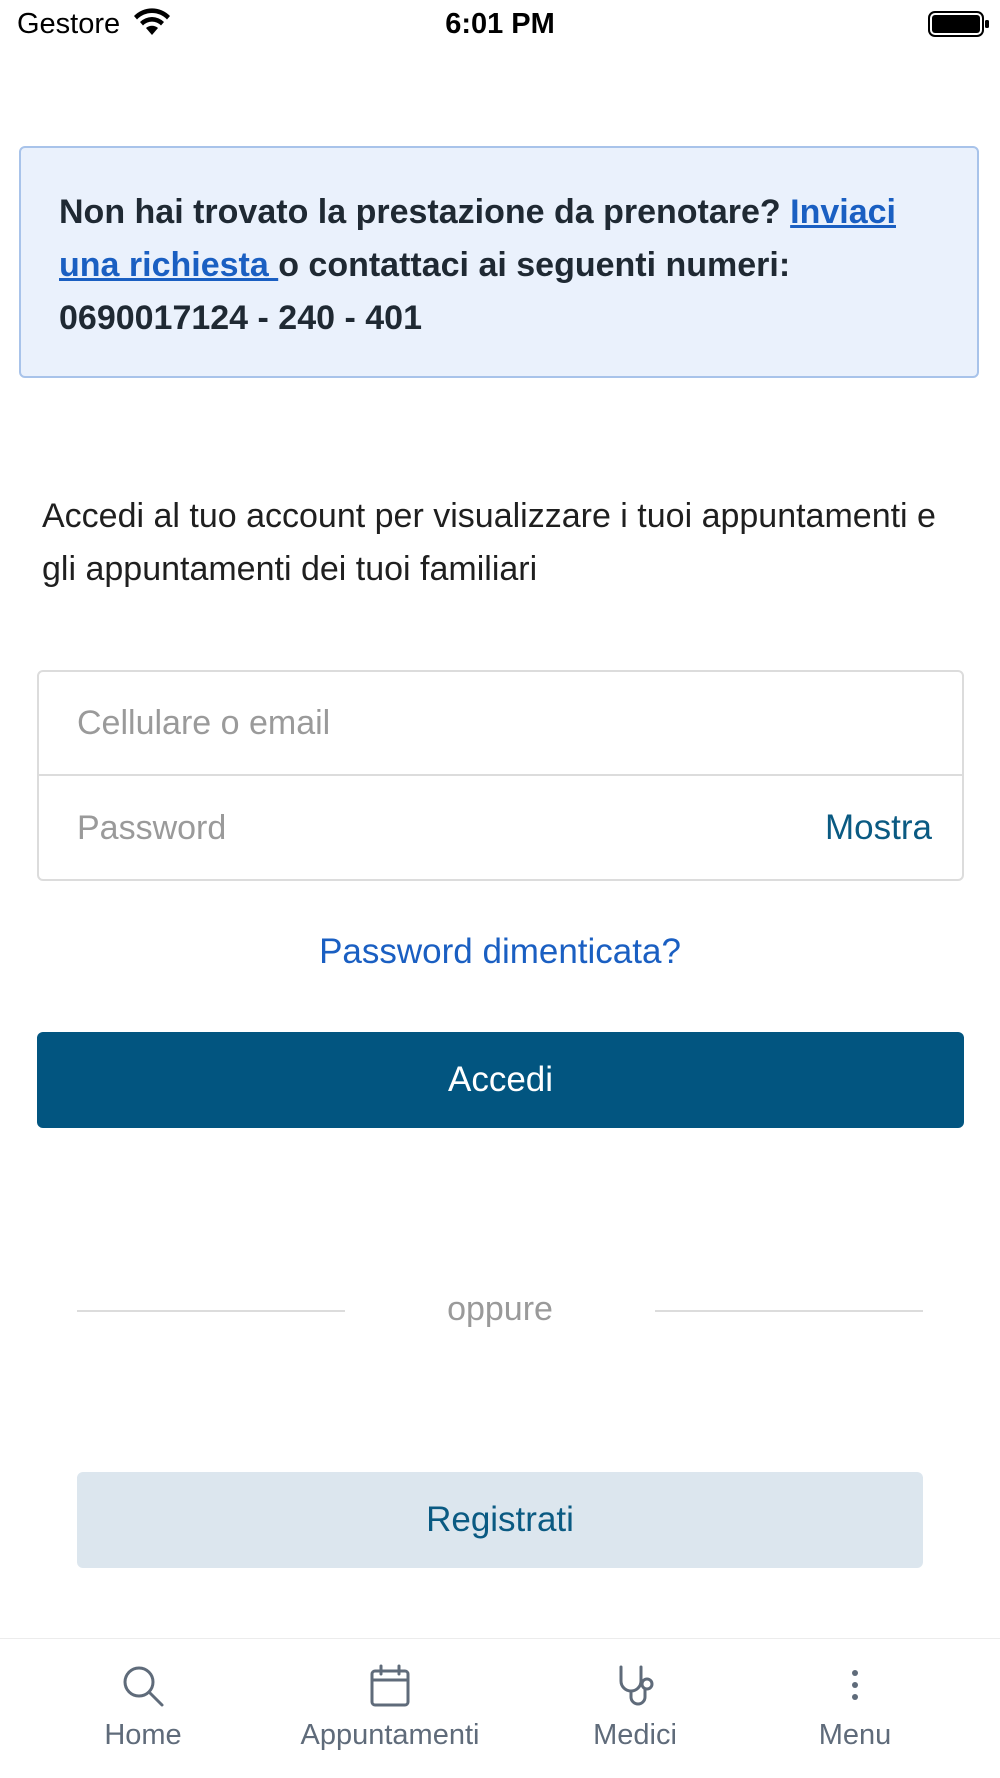  Describe the element at coordinates (390, 1708) in the screenshot. I see `tab-appointments: Appuntamenti` at that location.